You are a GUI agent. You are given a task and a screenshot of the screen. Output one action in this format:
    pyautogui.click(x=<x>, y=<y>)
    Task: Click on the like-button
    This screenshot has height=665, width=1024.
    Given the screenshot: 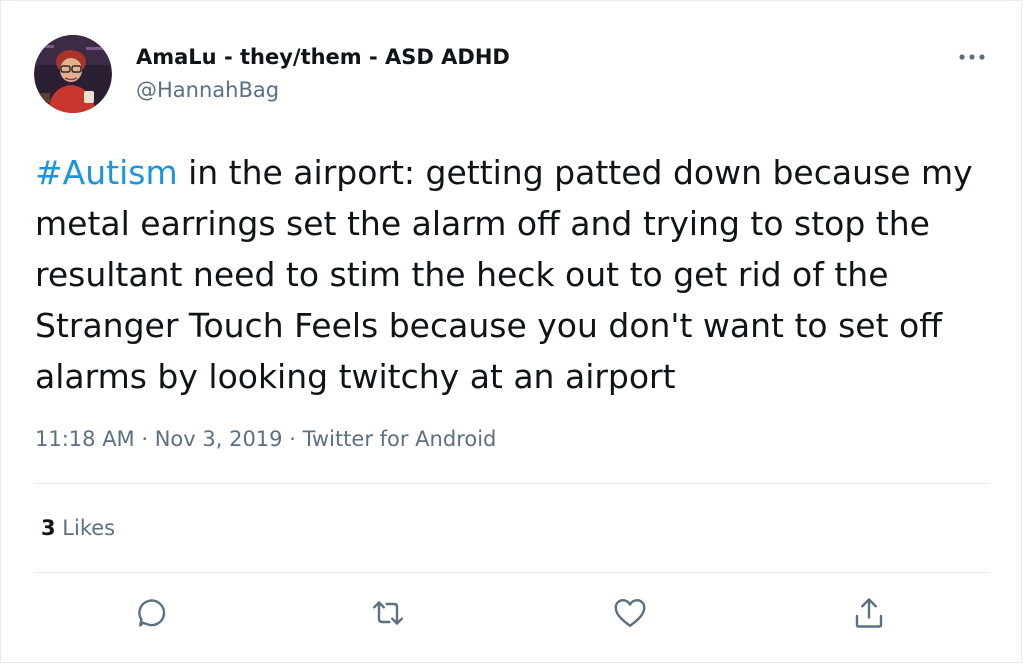 What is the action you would take?
    pyautogui.click(x=630, y=613)
    